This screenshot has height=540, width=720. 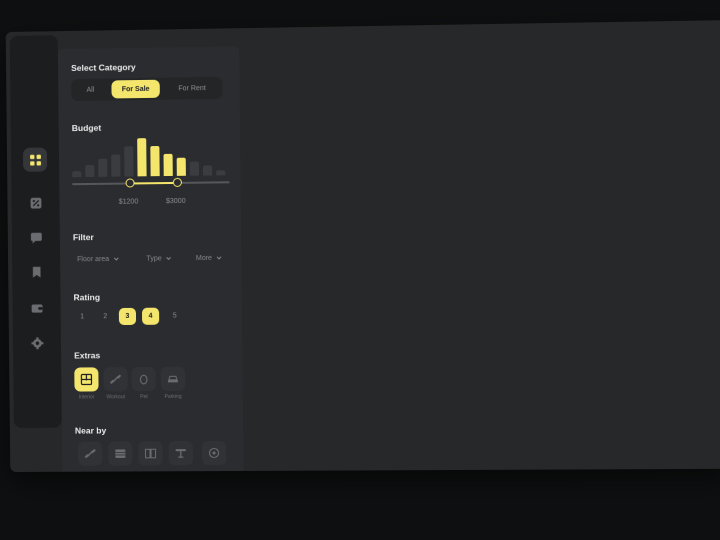 I want to click on sidebar-item-settings, so click(x=37, y=343).